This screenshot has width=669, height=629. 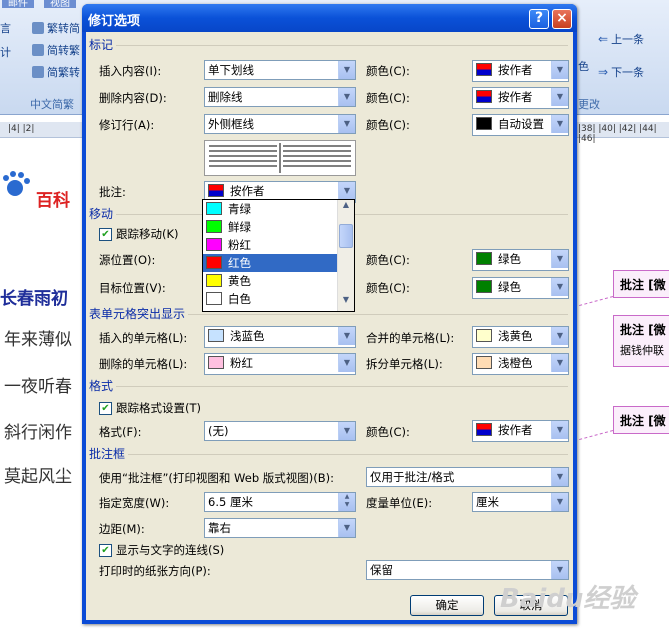 What do you see at coordinates (509, 287) in the screenshot?
I see `moved-to-color-value: 绿色` at bounding box center [509, 287].